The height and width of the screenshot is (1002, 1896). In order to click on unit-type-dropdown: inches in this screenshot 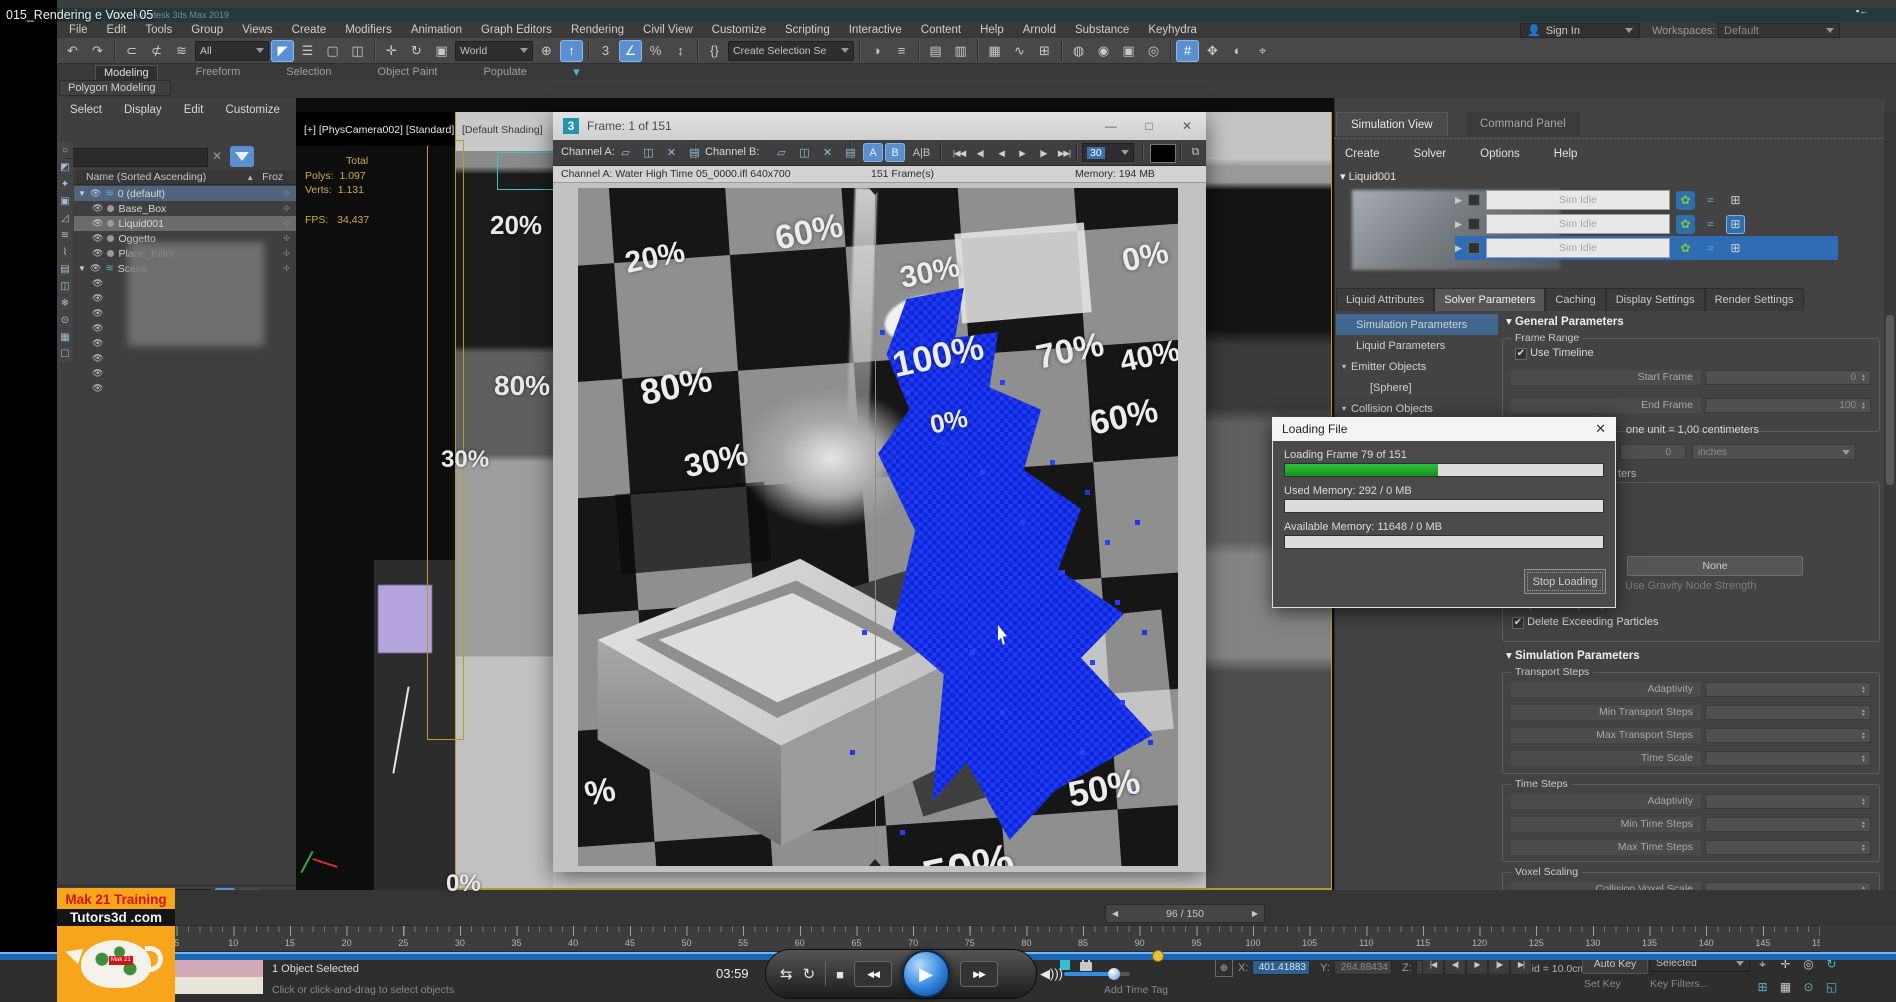, I will do `click(1774, 452)`.